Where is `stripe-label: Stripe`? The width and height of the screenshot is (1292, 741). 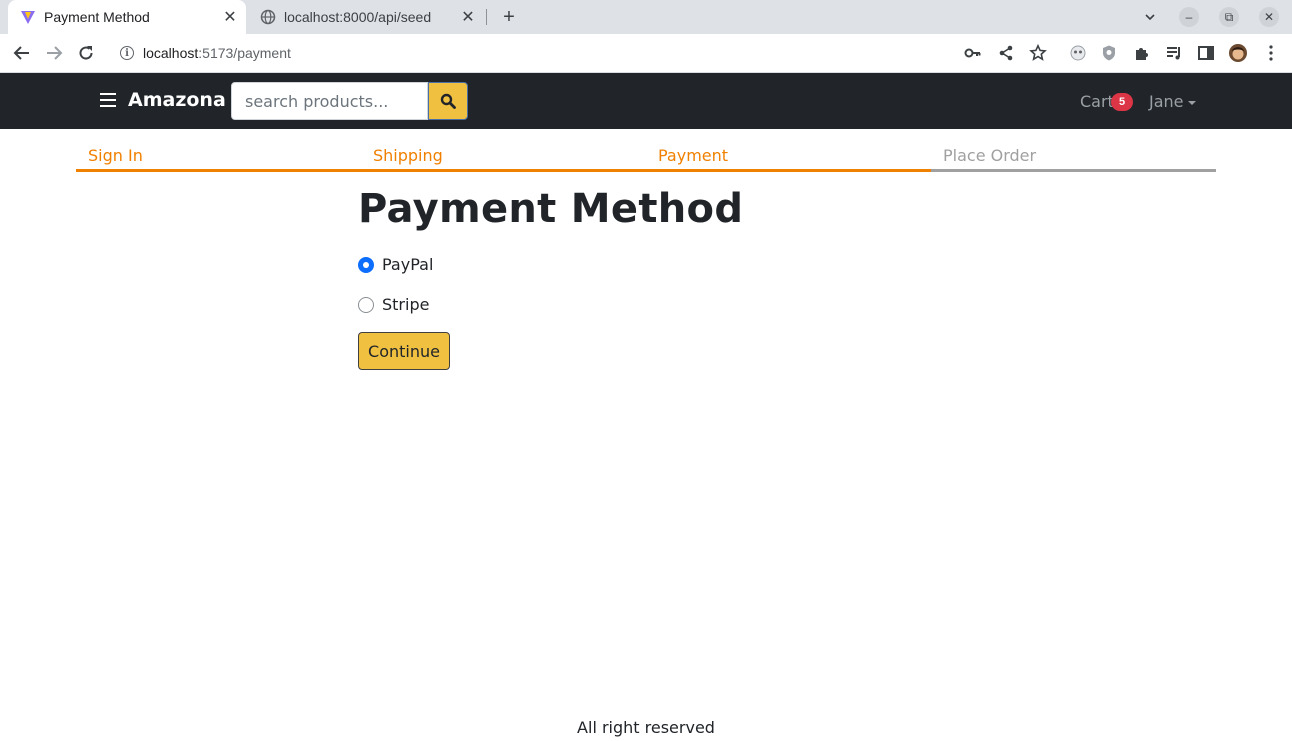
stripe-label: Stripe is located at coordinates (405, 304).